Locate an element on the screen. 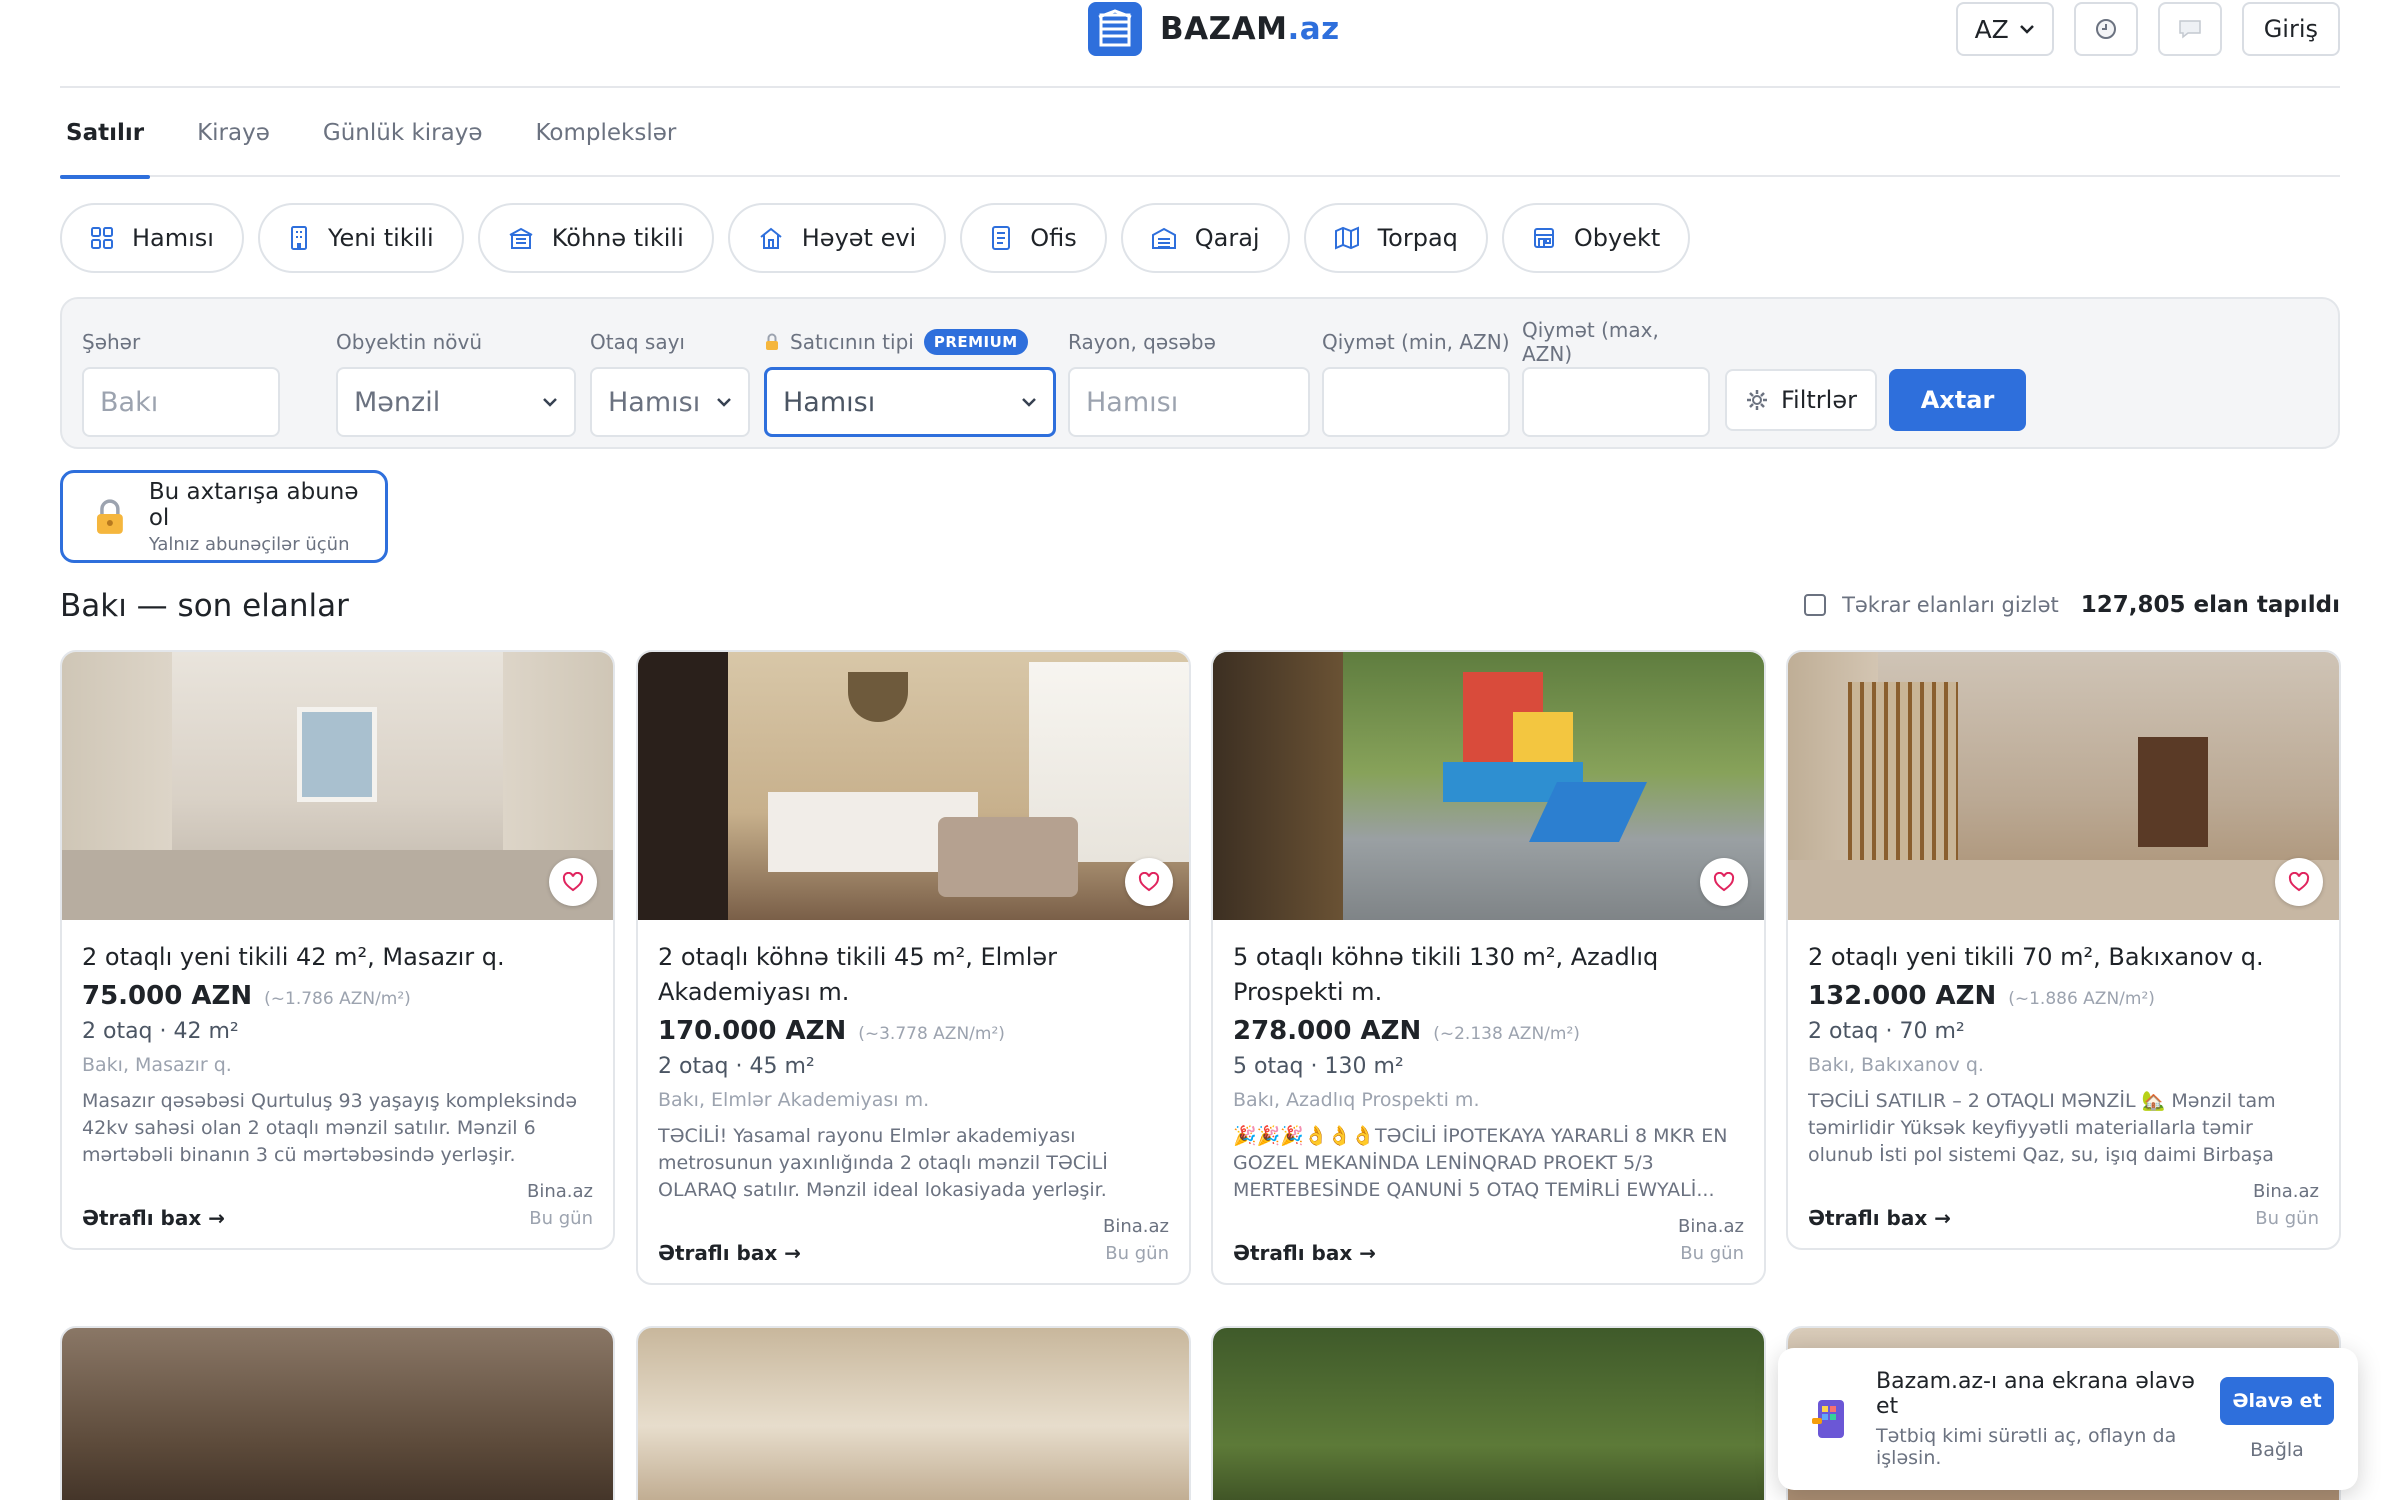  district-input: Hamısı is located at coordinates (1189, 402).